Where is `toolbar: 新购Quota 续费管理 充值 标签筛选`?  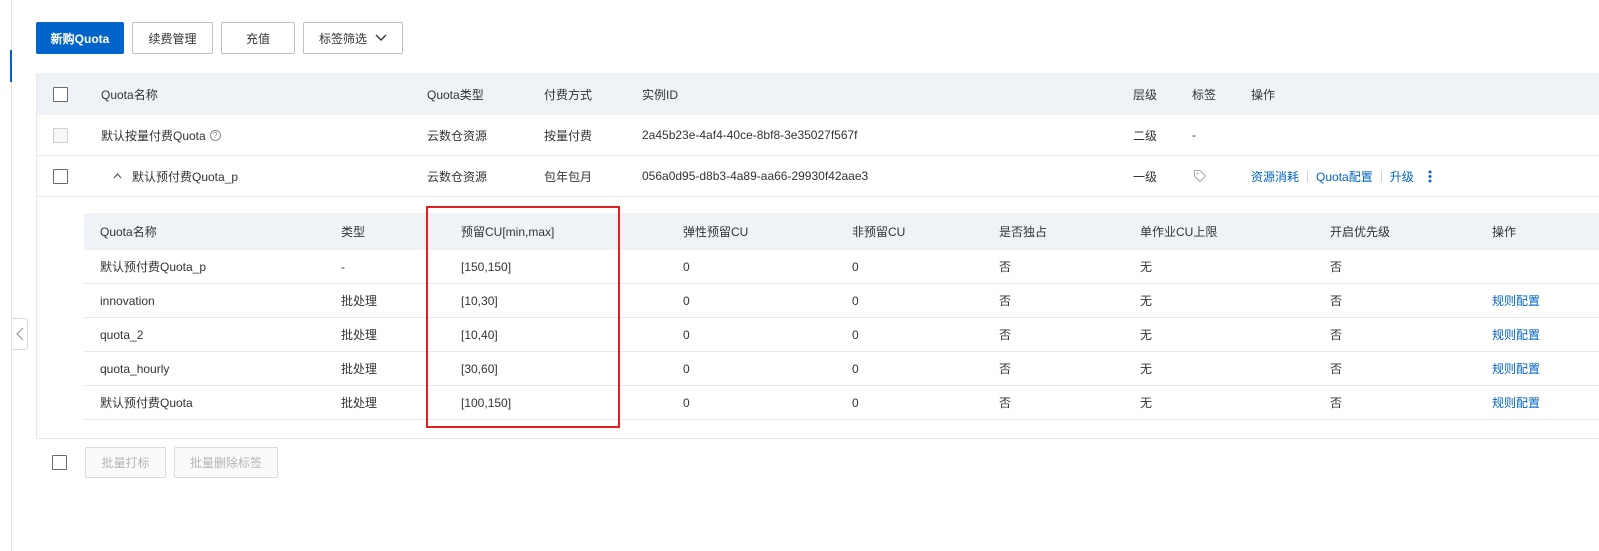
toolbar: 新购Quota 续费管理 充值 标签筛选 is located at coordinates (219, 38).